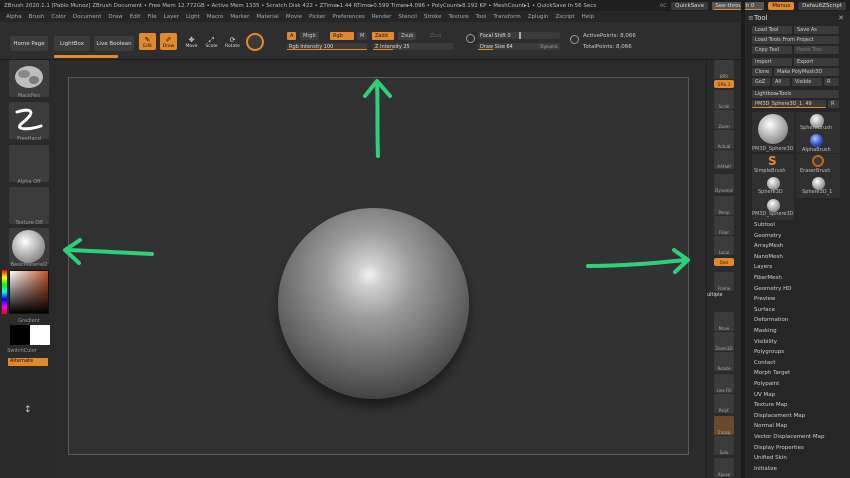  Describe the element at coordinates (781, 82) in the screenshot. I see `goz-all-button: All` at that location.